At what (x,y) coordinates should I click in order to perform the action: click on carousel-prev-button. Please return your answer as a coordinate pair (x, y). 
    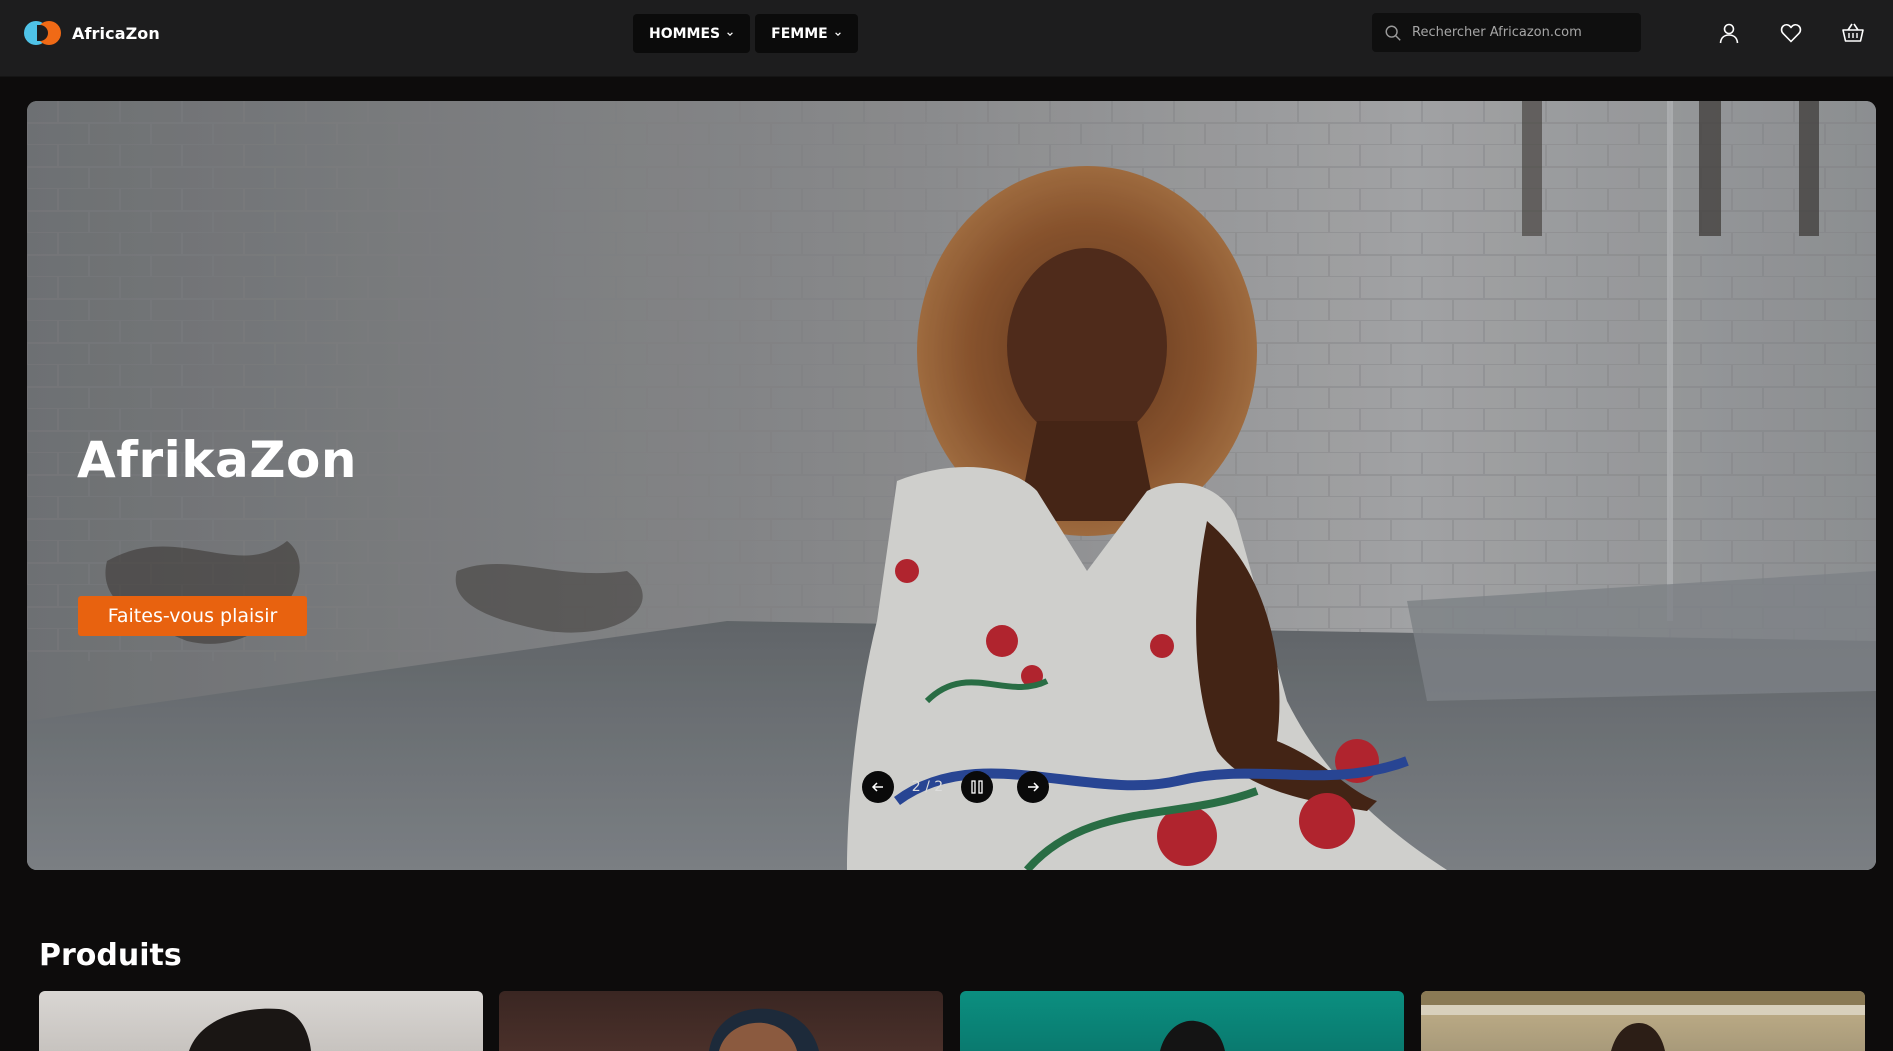
    Looking at the image, I should click on (878, 787).